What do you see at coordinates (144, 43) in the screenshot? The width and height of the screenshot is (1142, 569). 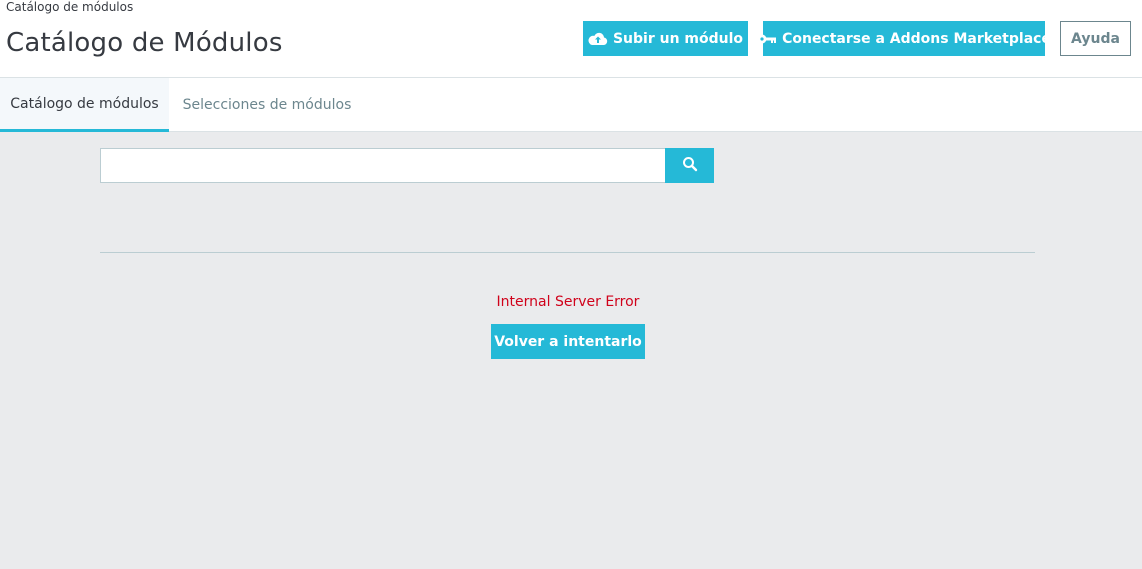 I see `page-title: Catálogo de Módulos` at bounding box center [144, 43].